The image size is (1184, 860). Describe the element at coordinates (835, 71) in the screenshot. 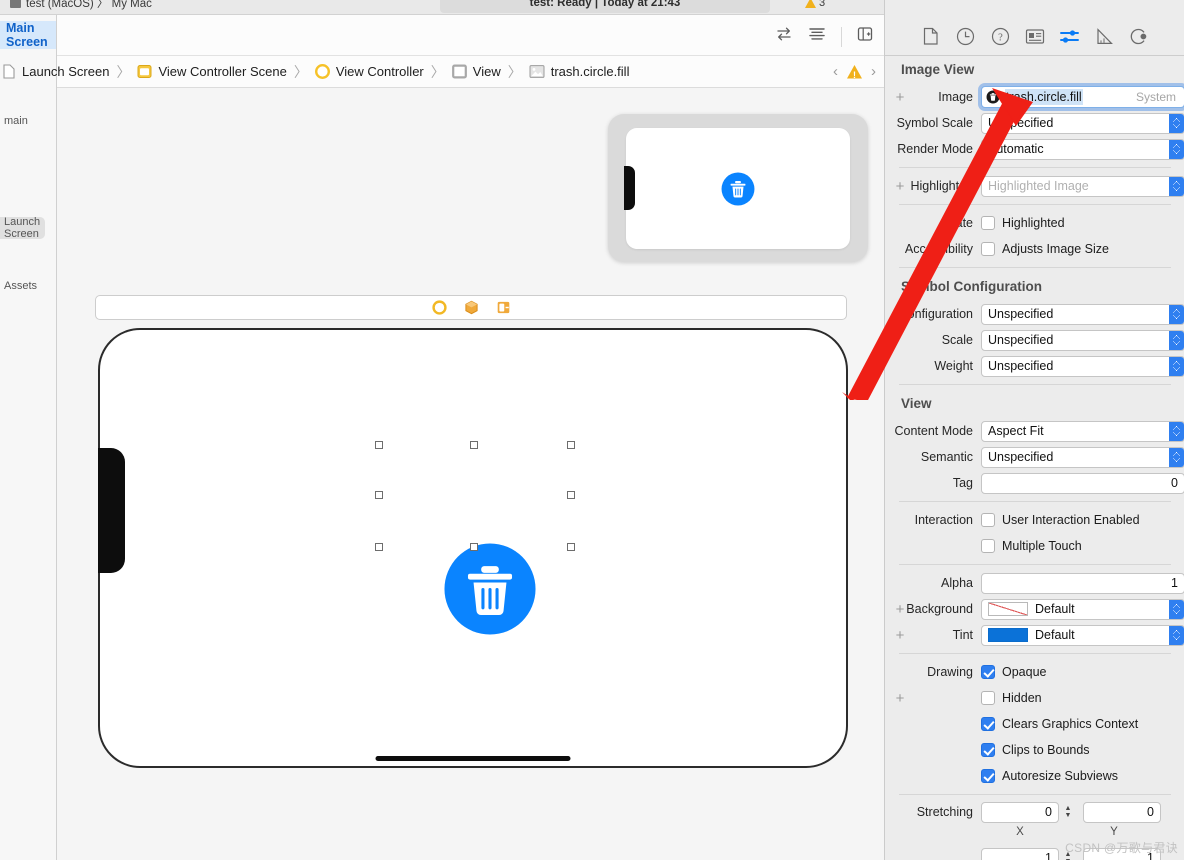

I see `breadcrumb-prev-button: ‹` at that location.